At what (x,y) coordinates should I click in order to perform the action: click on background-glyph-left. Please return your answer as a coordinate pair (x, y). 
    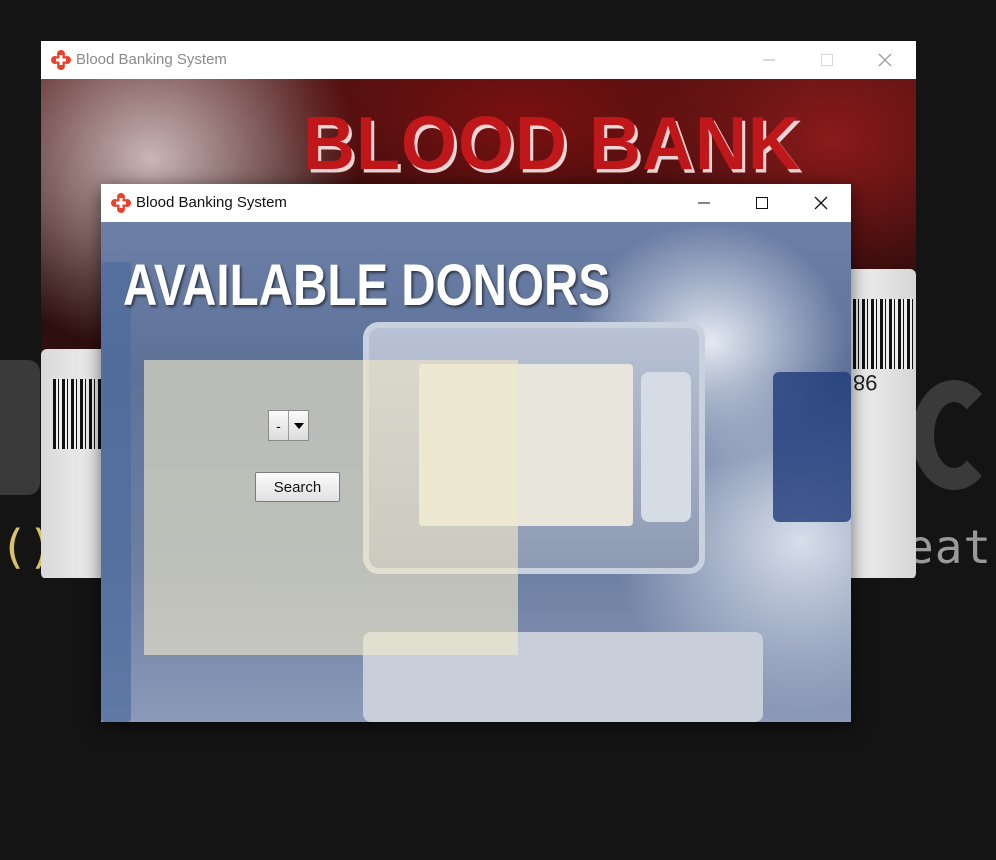
    Looking at the image, I should click on (20, 427).